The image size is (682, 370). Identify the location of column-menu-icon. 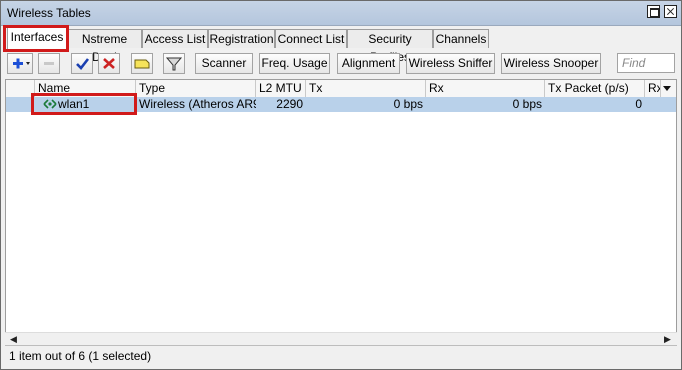
(667, 90).